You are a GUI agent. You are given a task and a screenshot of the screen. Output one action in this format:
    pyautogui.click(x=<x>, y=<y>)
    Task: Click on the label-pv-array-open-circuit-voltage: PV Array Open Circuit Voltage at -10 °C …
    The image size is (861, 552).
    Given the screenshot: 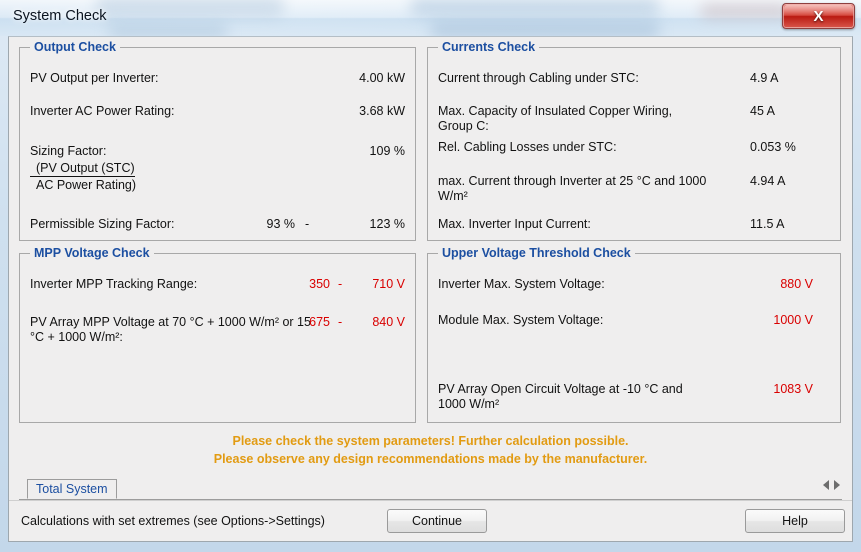 What is the action you would take?
    pyautogui.click(x=560, y=396)
    